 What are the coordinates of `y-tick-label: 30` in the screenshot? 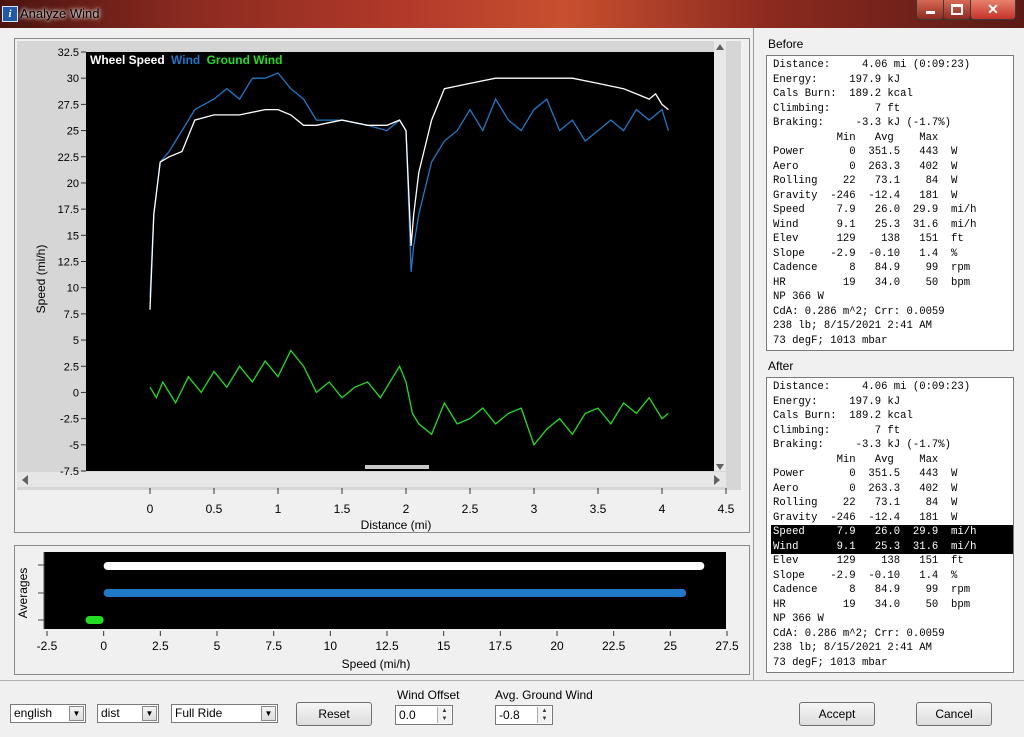 It's located at (73, 79).